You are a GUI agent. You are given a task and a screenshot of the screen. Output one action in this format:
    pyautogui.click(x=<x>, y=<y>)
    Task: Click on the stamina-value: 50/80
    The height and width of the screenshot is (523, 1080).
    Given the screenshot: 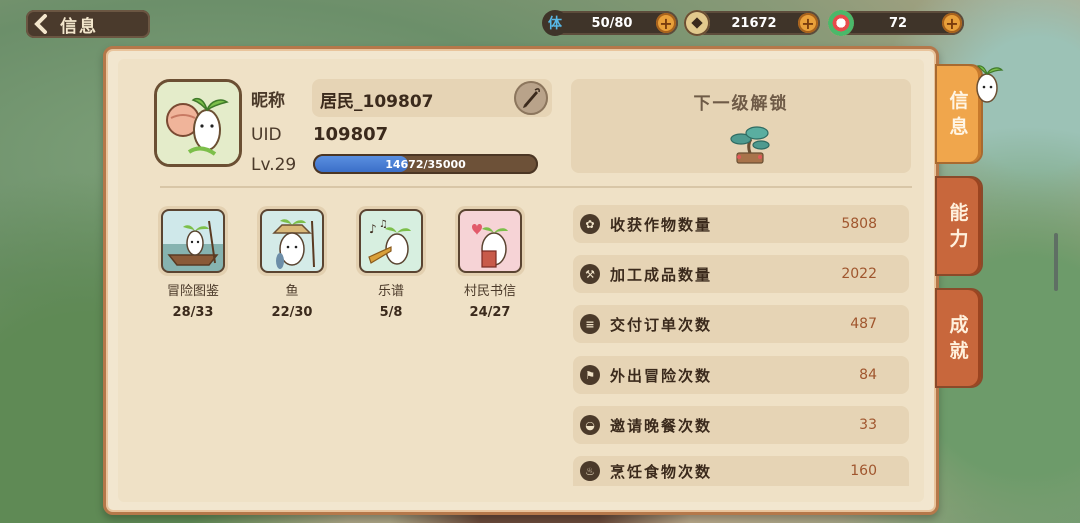 What is the action you would take?
    pyautogui.click(x=612, y=23)
    